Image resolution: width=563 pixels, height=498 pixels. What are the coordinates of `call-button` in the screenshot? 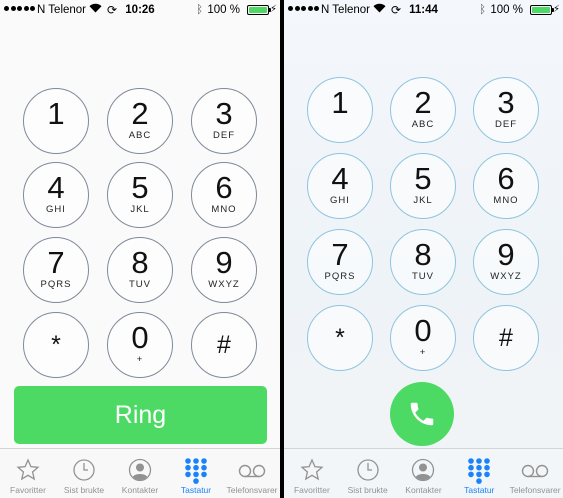 It's located at (422, 414).